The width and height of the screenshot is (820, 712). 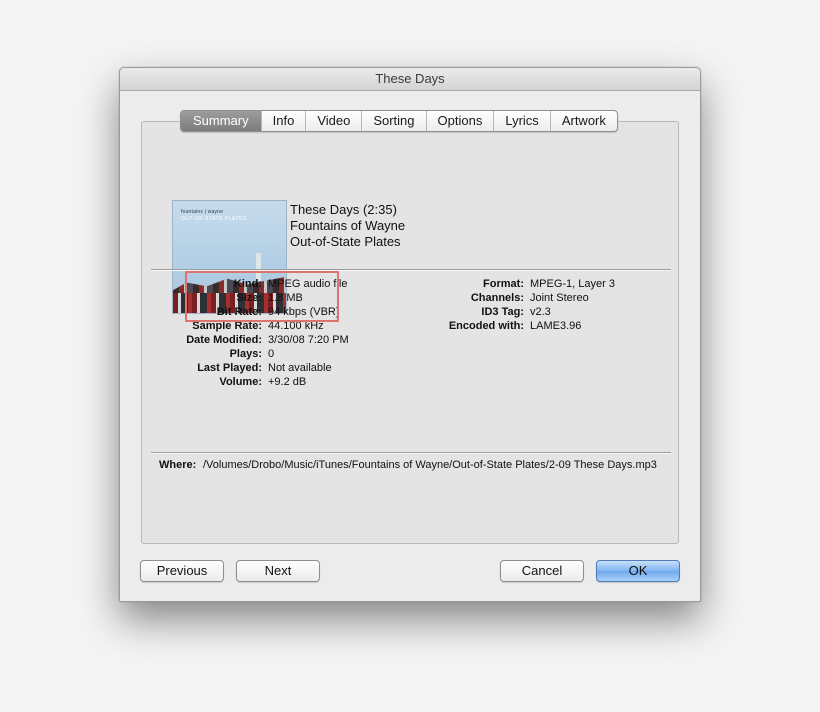 I want to click on info-label: Plays:, so click(x=245, y=354).